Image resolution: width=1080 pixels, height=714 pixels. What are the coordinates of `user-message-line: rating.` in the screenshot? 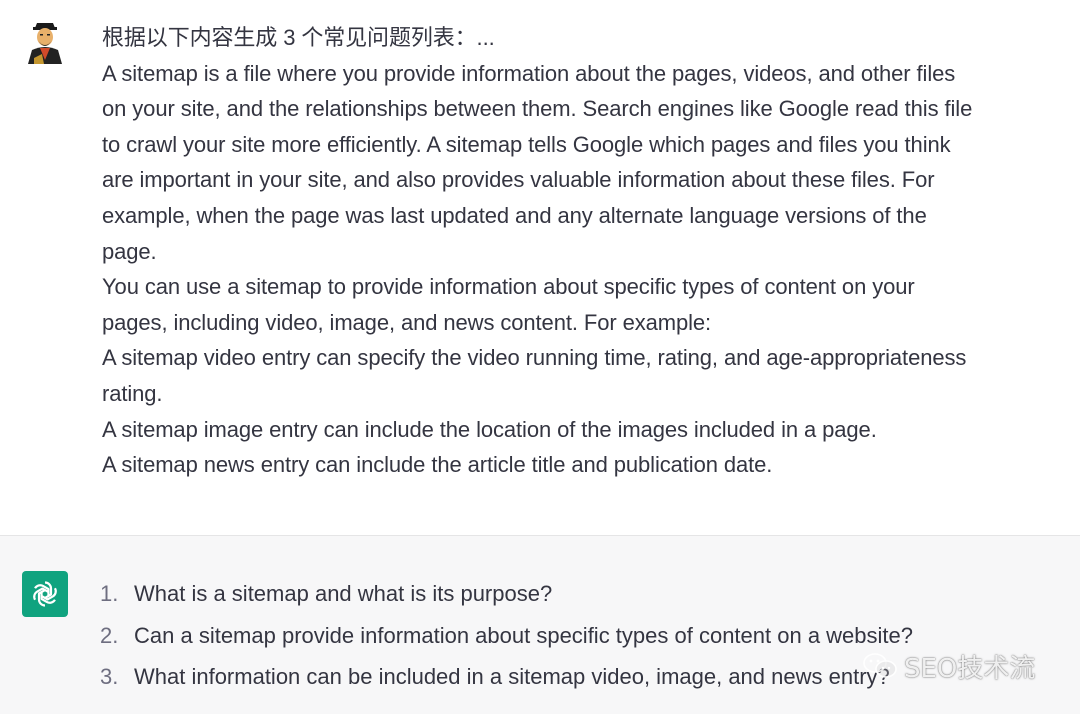 It's located at (132, 393).